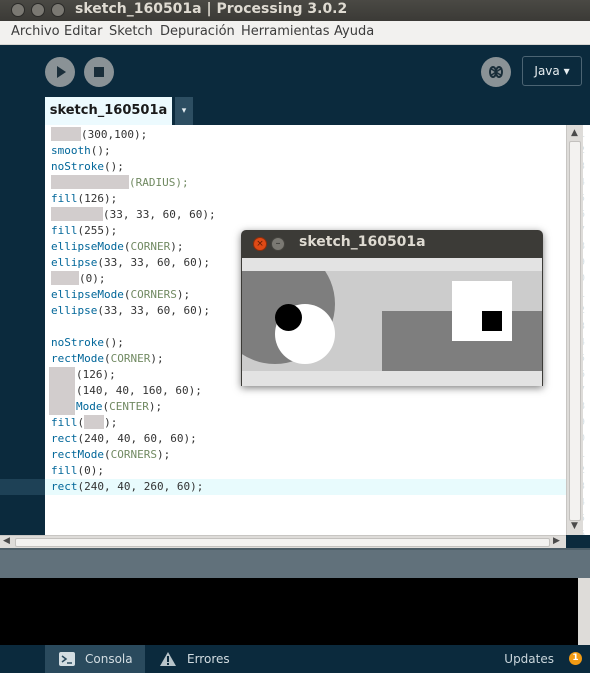  Describe the element at coordinates (211, 9) in the screenshot. I see `window-title: sketch_160501a | Processing 3.0.2` at that location.